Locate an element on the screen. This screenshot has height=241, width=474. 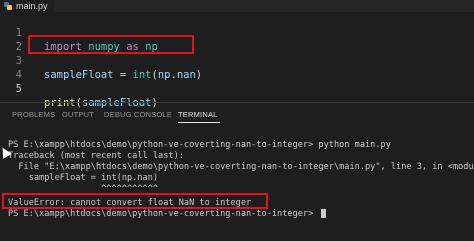
editor-tab-bar: main.py is located at coordinates (237, 6).